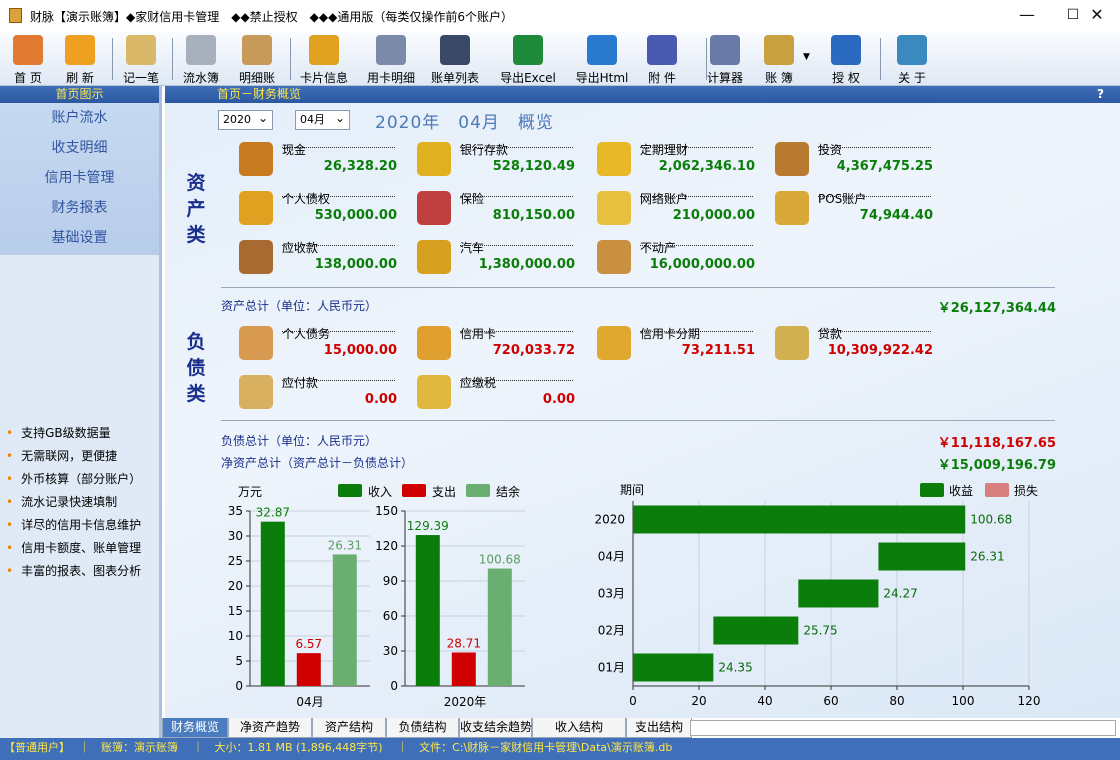  I want to click on bar-value-label: 129.39, so click(428, 526).